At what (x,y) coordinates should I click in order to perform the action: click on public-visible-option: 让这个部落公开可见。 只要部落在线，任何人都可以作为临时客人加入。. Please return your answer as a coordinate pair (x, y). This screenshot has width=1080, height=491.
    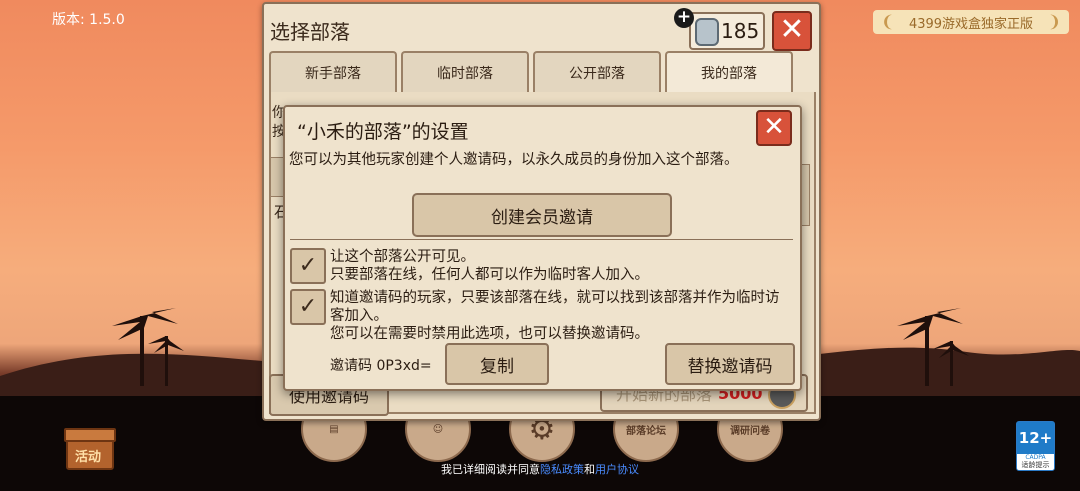
    Looking at the image, I should click on (560, 266).